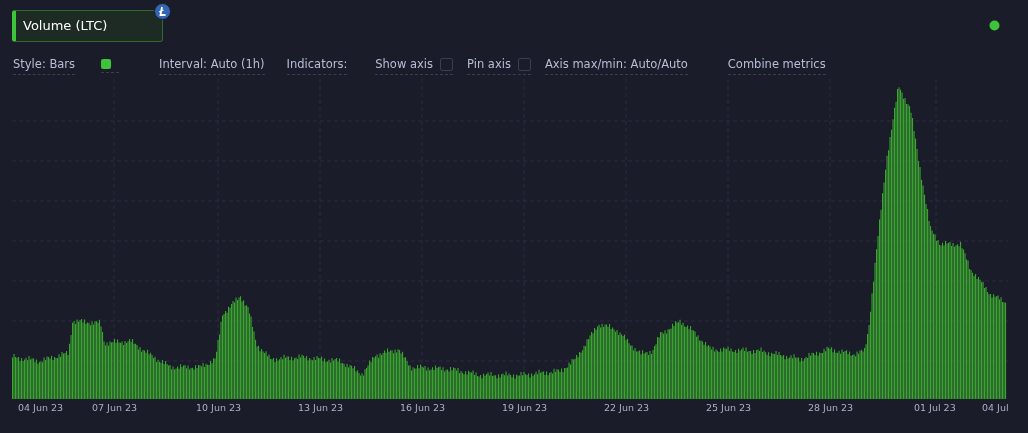  I want to click on axis-label: 04 Jun 23, so click(41, 408).